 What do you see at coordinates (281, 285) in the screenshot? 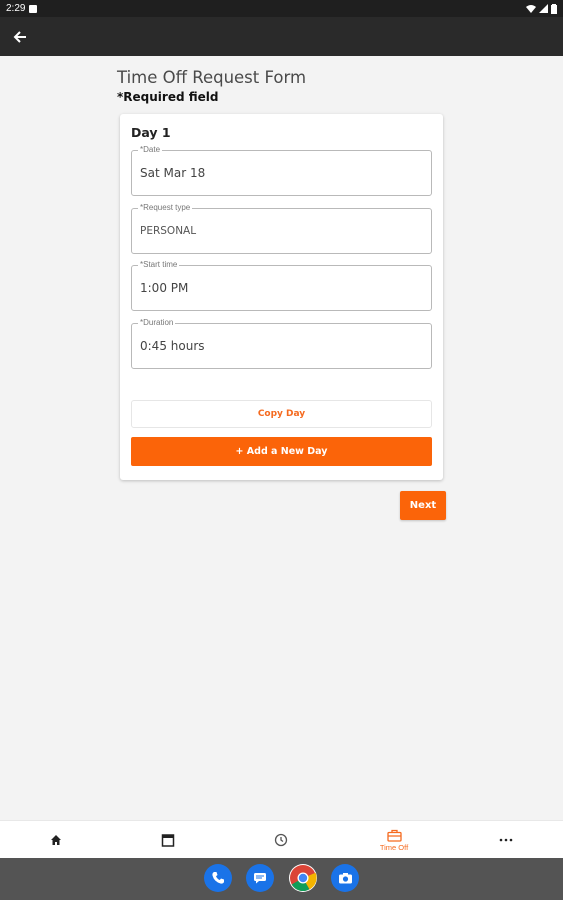
I see `start-time-field: *Start time 1:00 PM` at bounding box center [281, 285].